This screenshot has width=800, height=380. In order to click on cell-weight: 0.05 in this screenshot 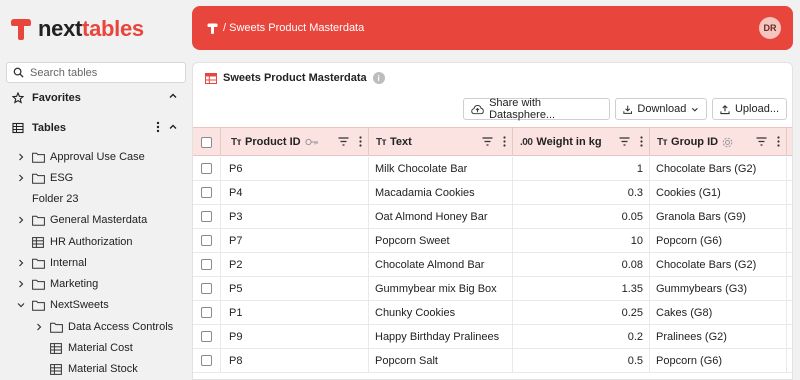, I will do `click(581, 216)`.